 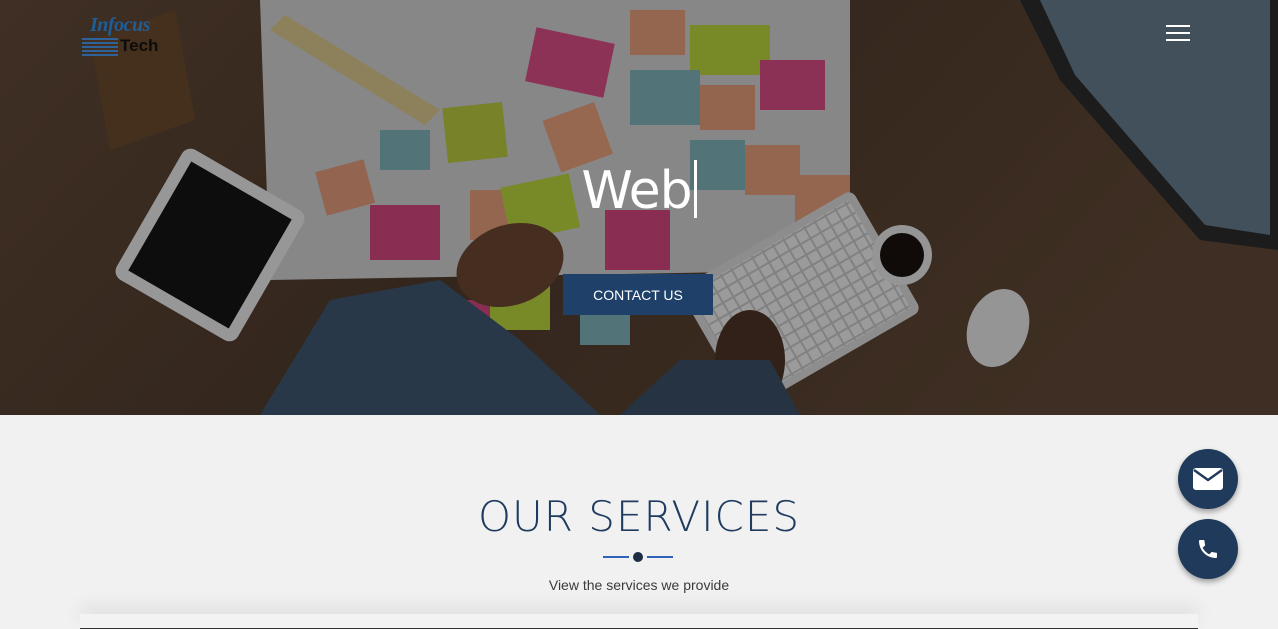 What do you see at coordinates (139, 45) in the screenshot?
I see `logo-text-tech: Tech` at bounding box center [139, 45].